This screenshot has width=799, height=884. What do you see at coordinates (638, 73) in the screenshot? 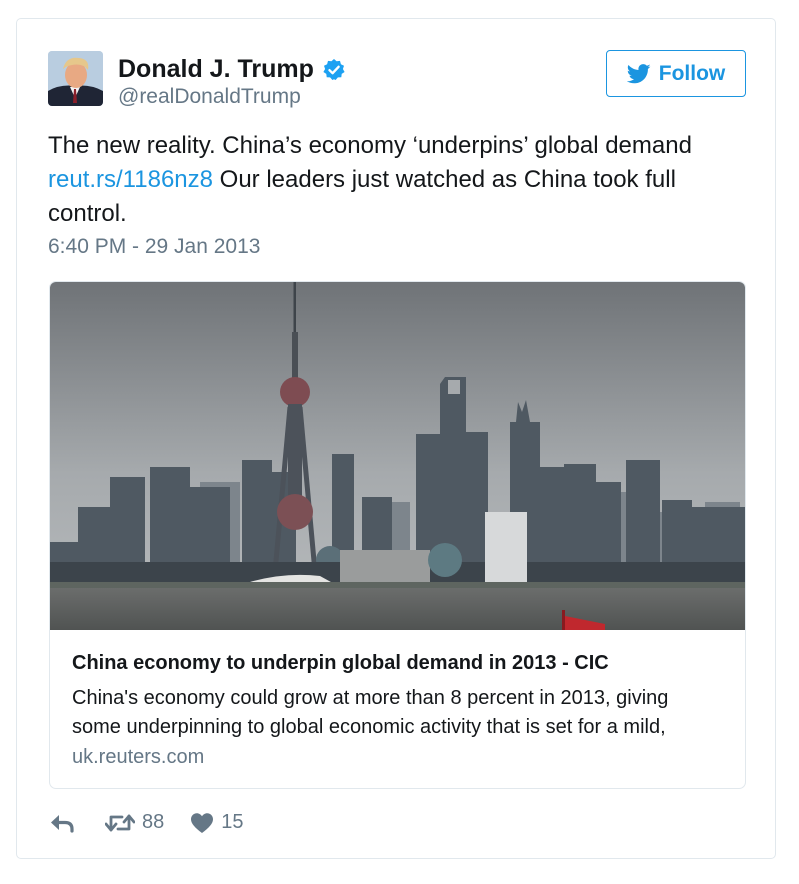
I see `twitter-bird-icon` at bounding box center [638, 73].